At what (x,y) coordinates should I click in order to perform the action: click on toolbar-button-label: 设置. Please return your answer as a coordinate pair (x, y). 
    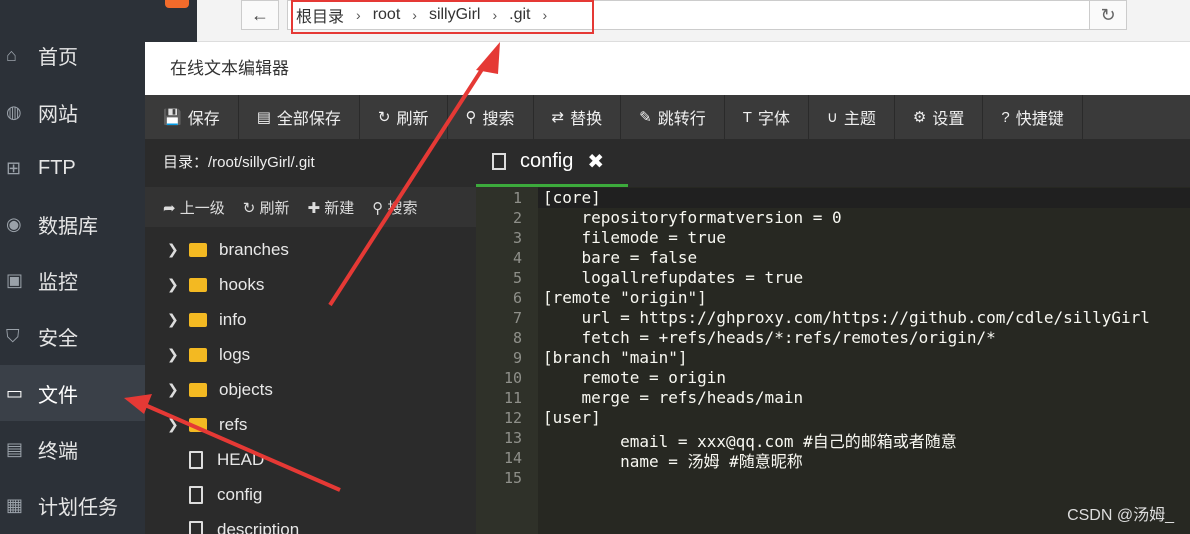
    Looking at the image, I should click on (948, 119).